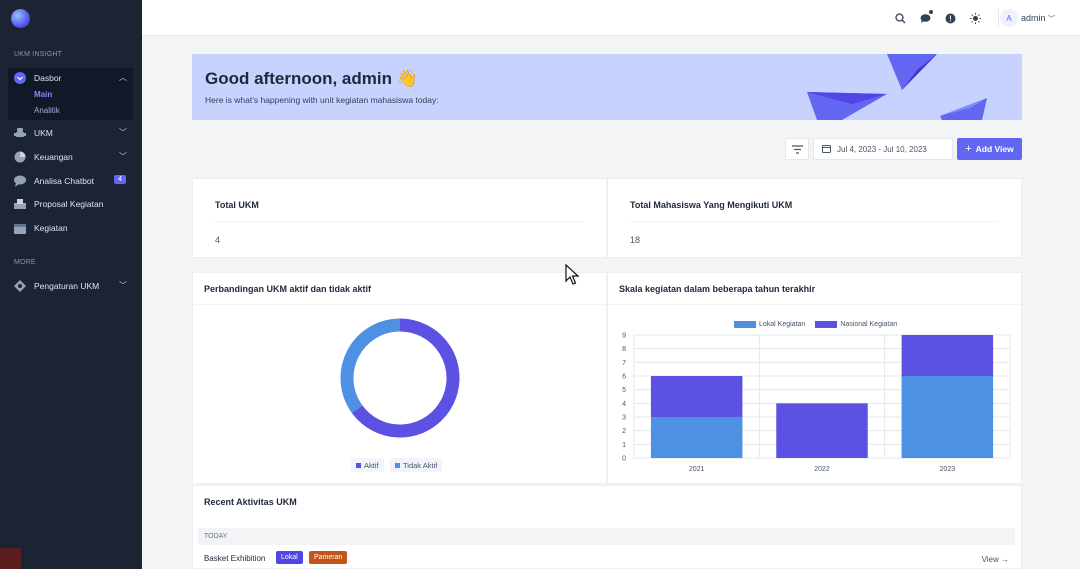 This screenshot has height=569, width=1080. I want to click on chevron-up-icon: ︿, so click(123, 77).